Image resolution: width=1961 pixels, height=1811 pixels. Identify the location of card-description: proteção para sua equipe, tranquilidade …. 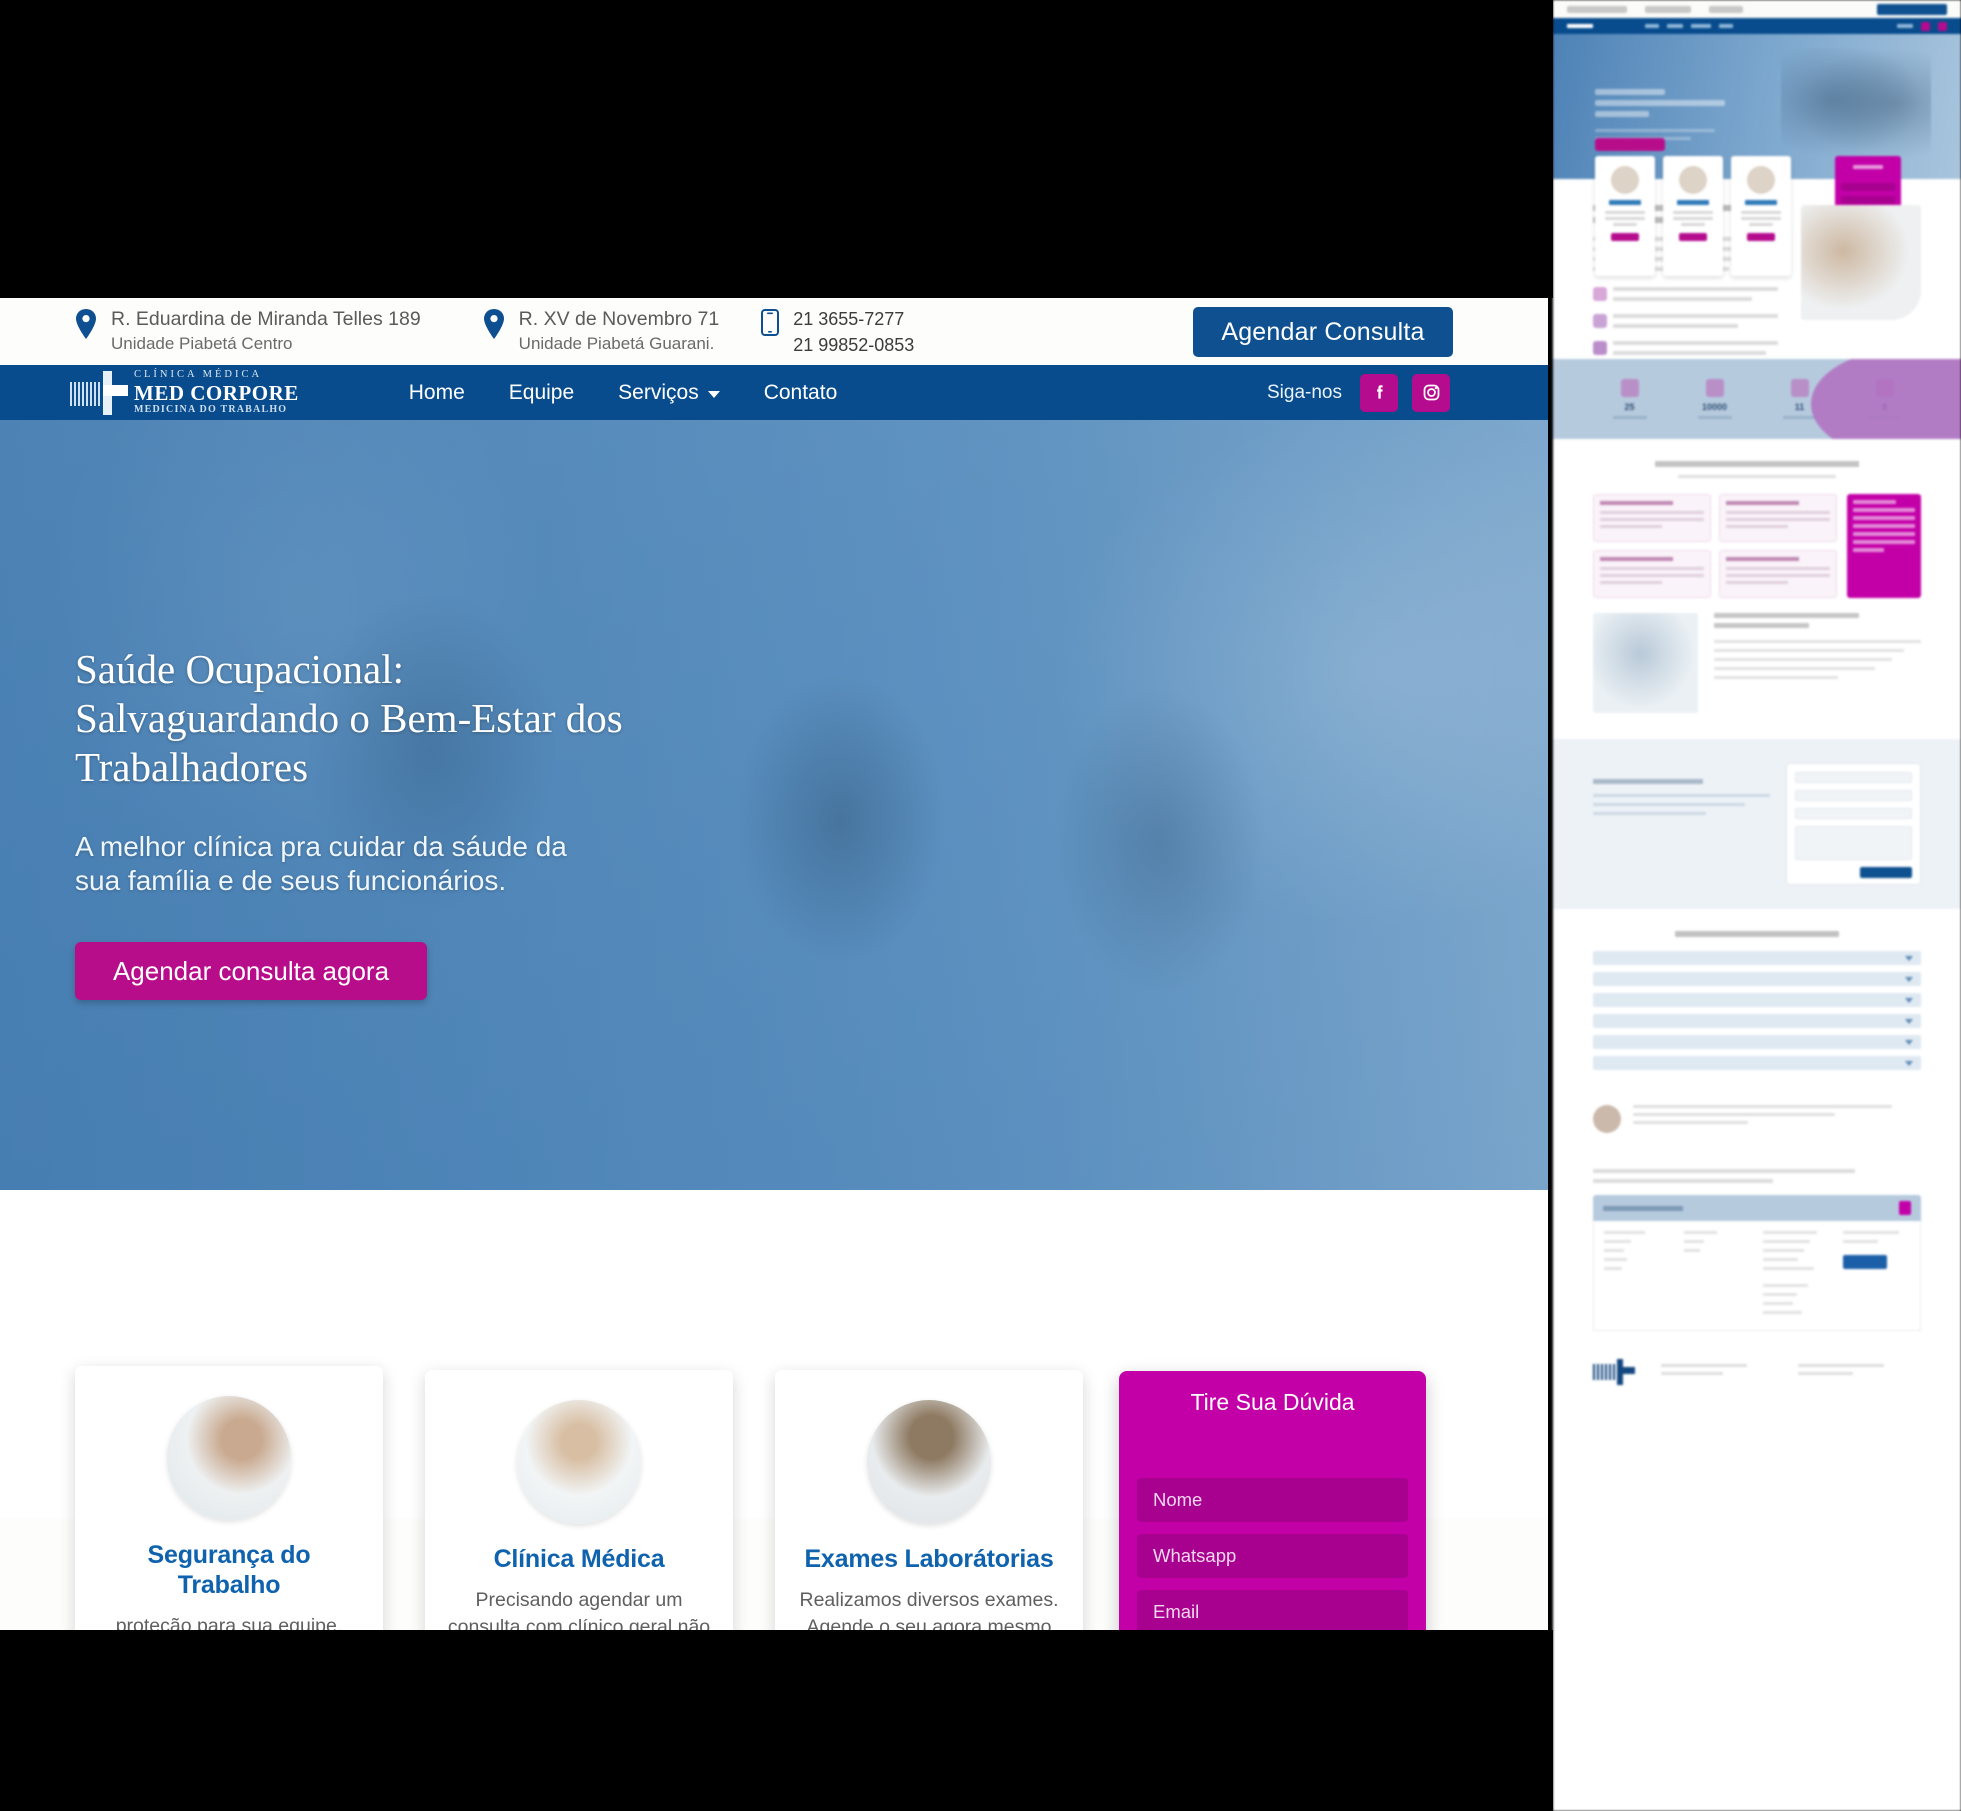
(229, 1622).